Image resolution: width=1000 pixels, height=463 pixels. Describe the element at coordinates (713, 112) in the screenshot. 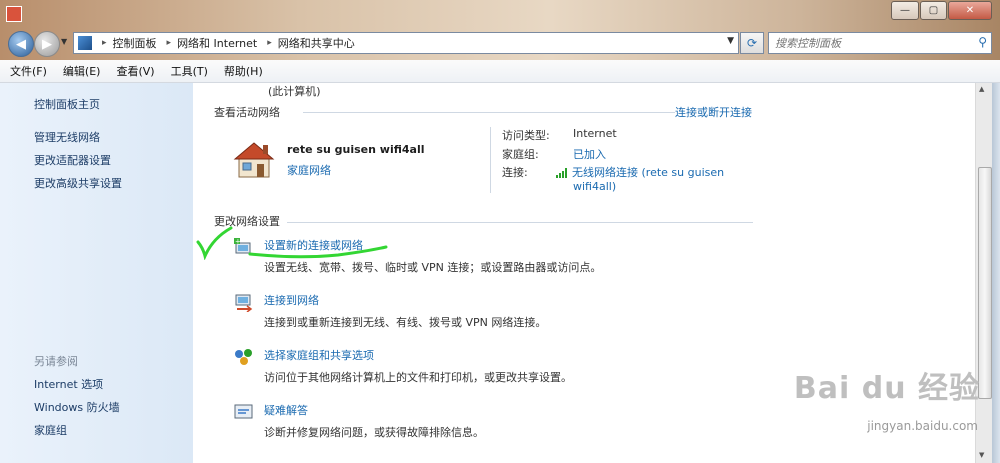

I see `connect-disconnect-link: 连接或断开连接` at that location.